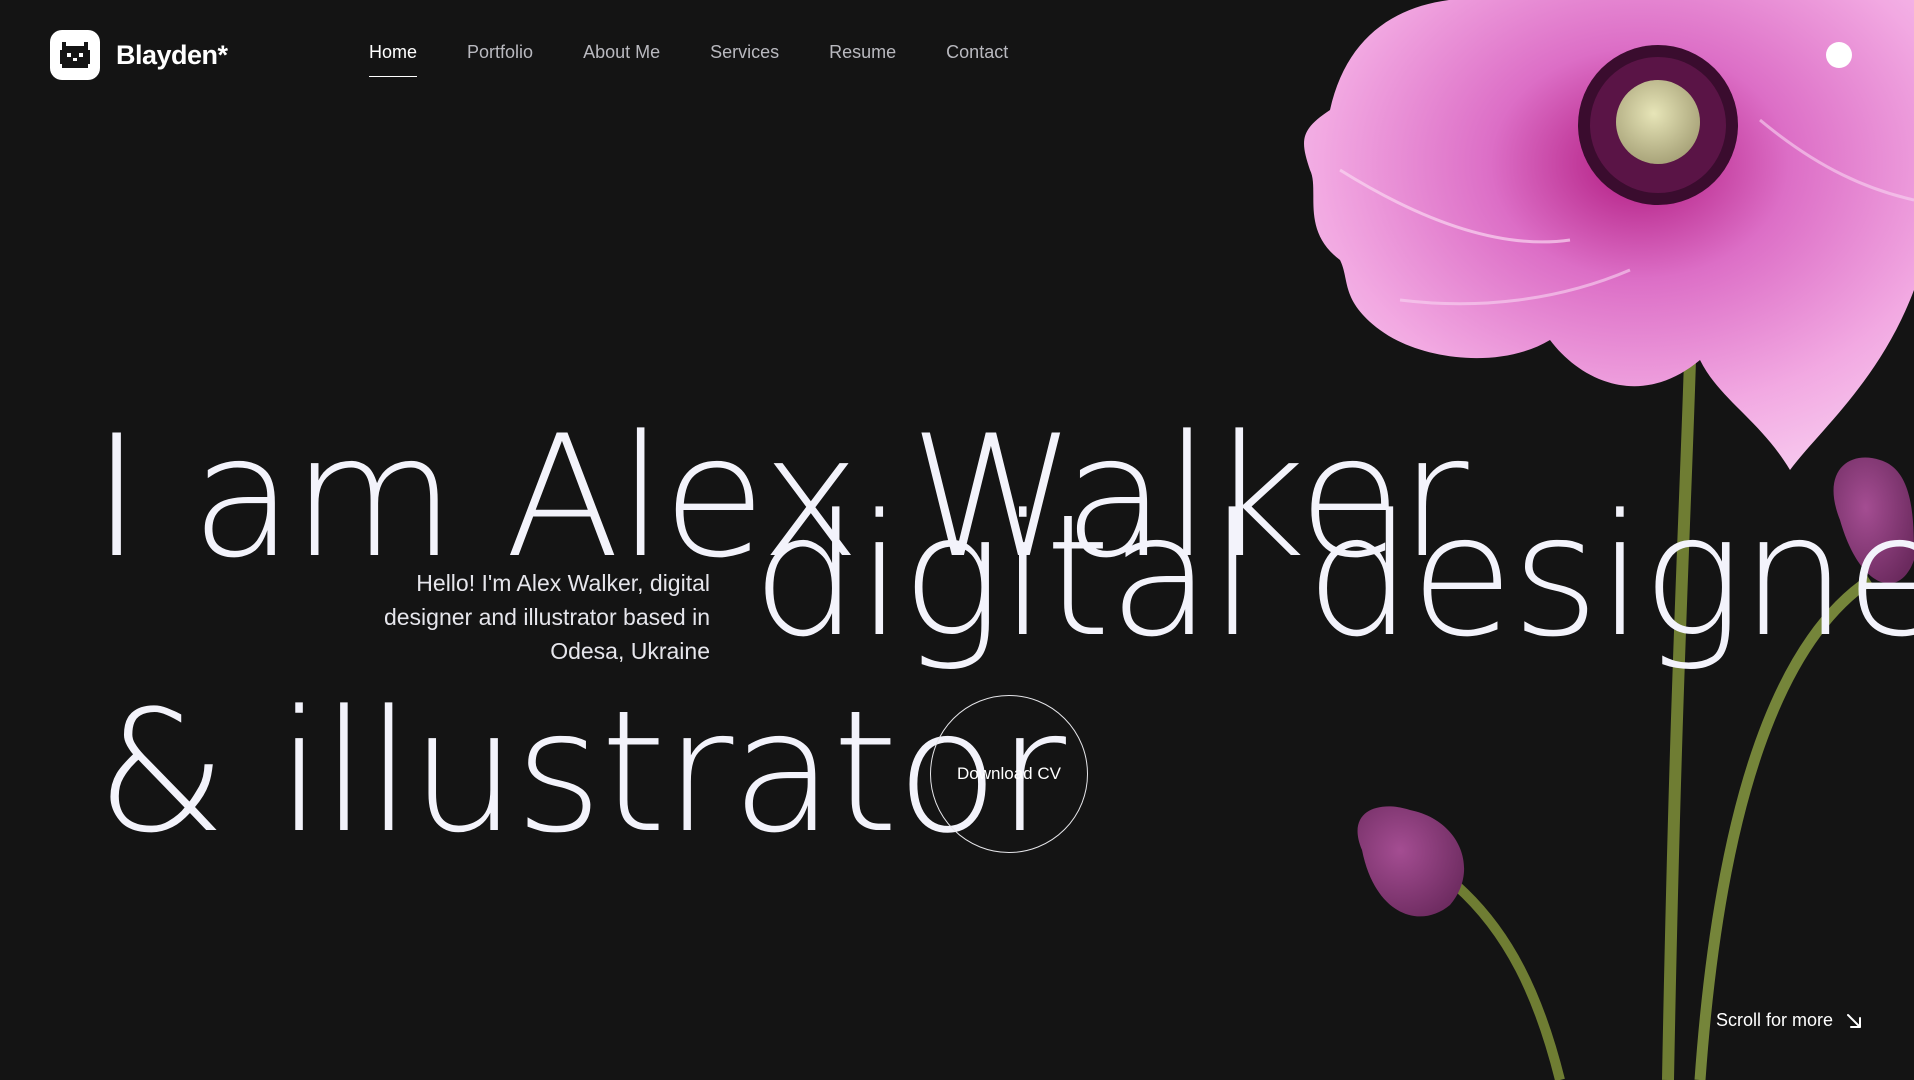 The image size is (1914, 1080). Describe the element at coordinates (1775, 1020) in the screenshot. I see `scroll-label: Scroll for more` at that location.